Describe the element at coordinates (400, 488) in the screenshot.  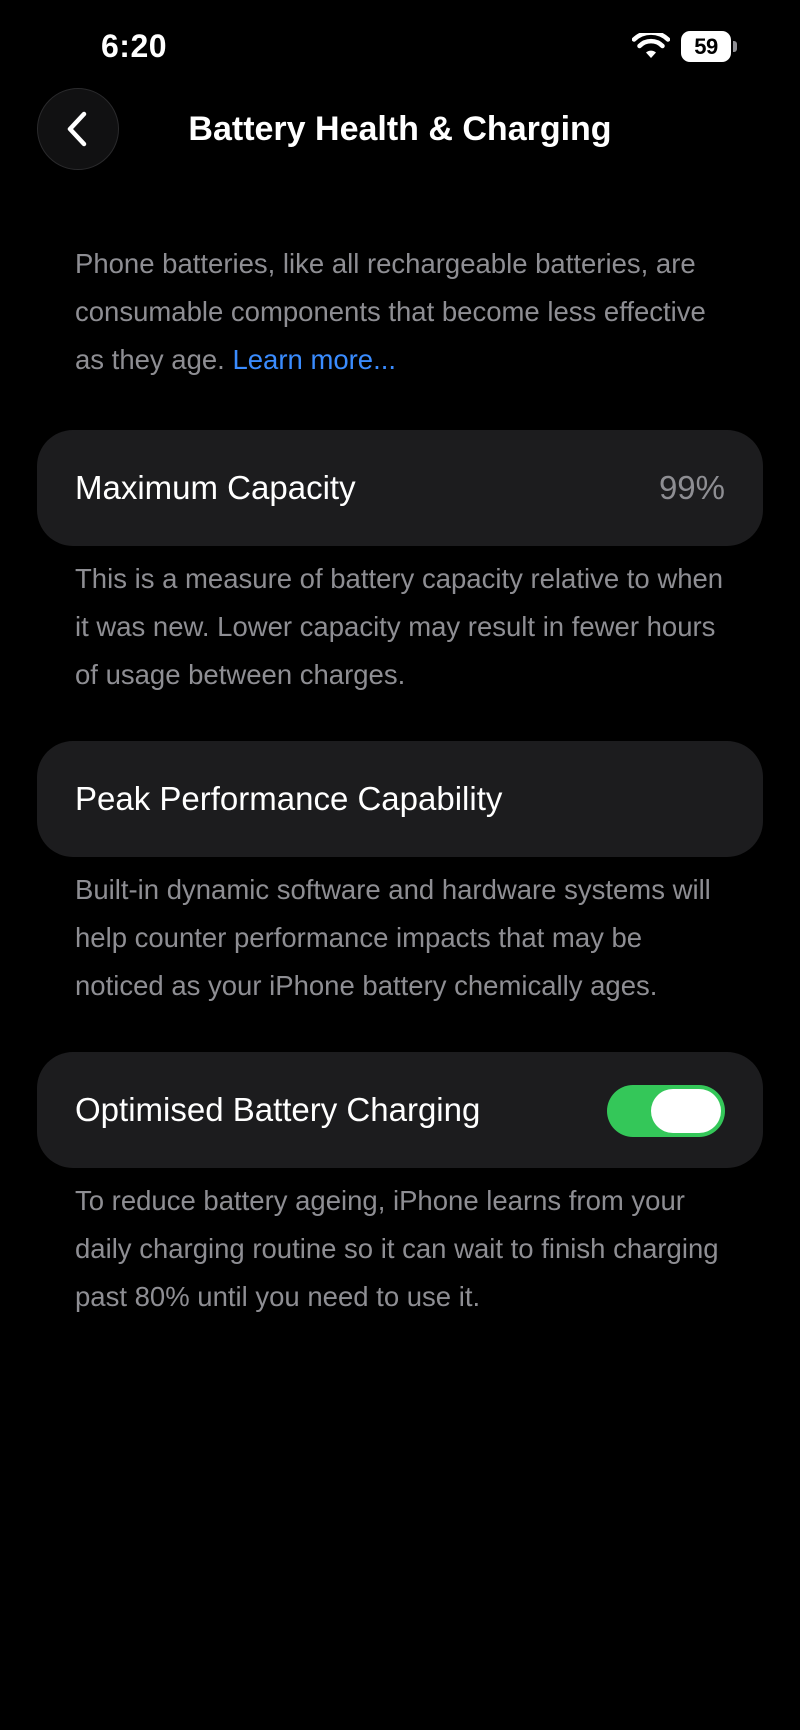
I see `maximum-capacity-cell: Maximum Capacity 99%` at that location.